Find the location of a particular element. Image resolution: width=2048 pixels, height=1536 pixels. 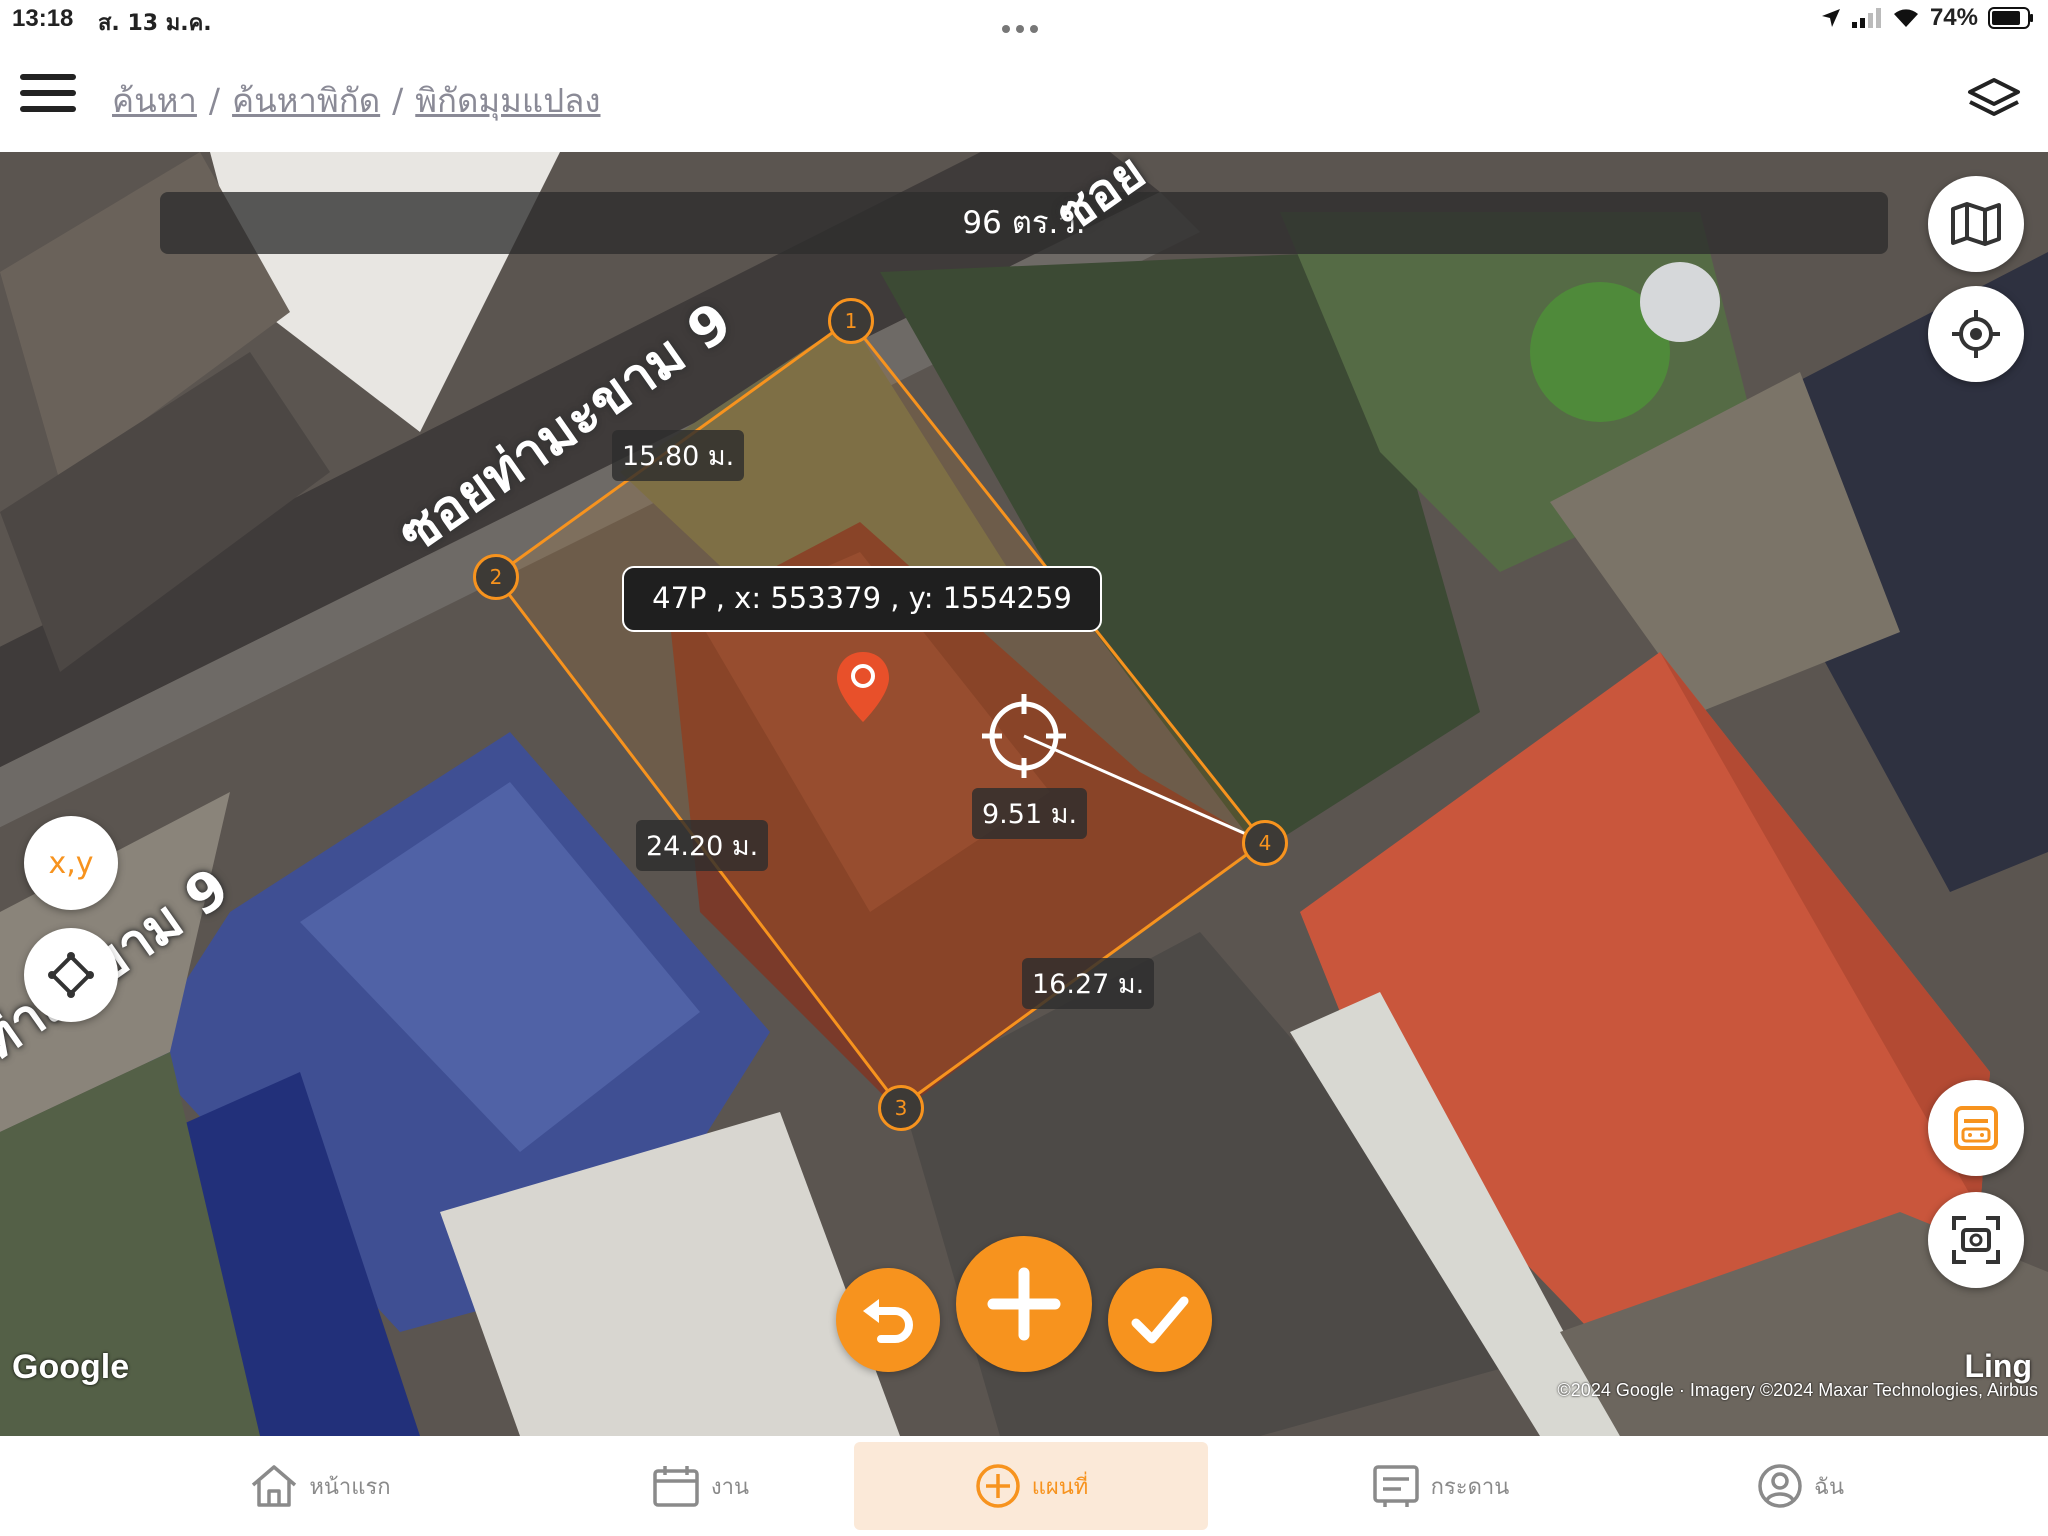

breadcrumb: ค้นหา / ค้นหาพิกัด / พิกัดมุมแปลง is located at coordinates (356, 100).